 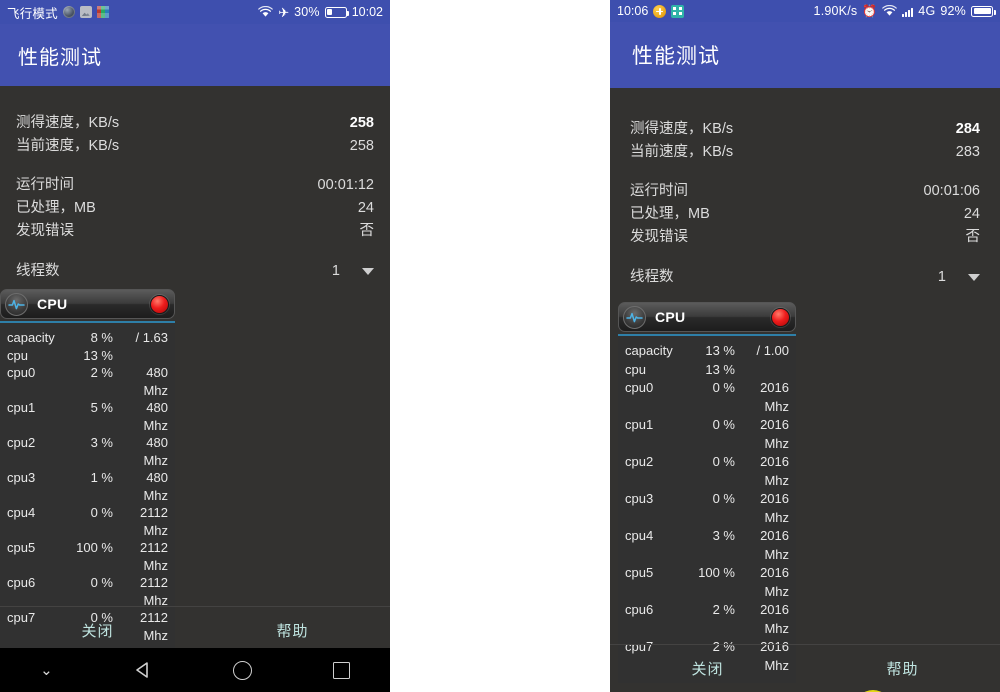 What do you see at coordinates (651, 11) in the screenshot?
I see `right-status-bar-left-group: 10:06` at bounding box center [651, 11].